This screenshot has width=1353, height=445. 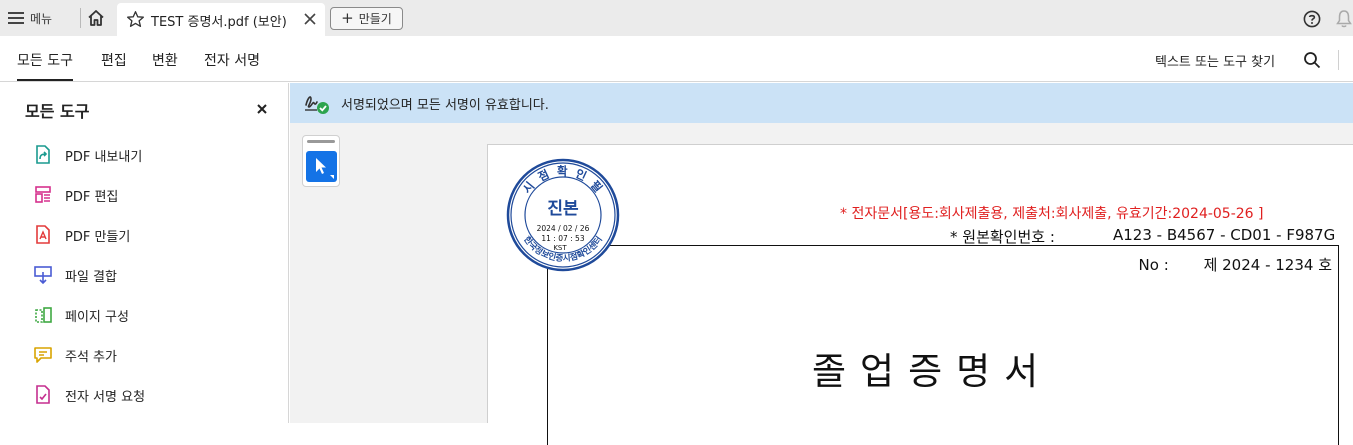 I want to click on create-new-label: 만들기, so click(x=375, y=19).